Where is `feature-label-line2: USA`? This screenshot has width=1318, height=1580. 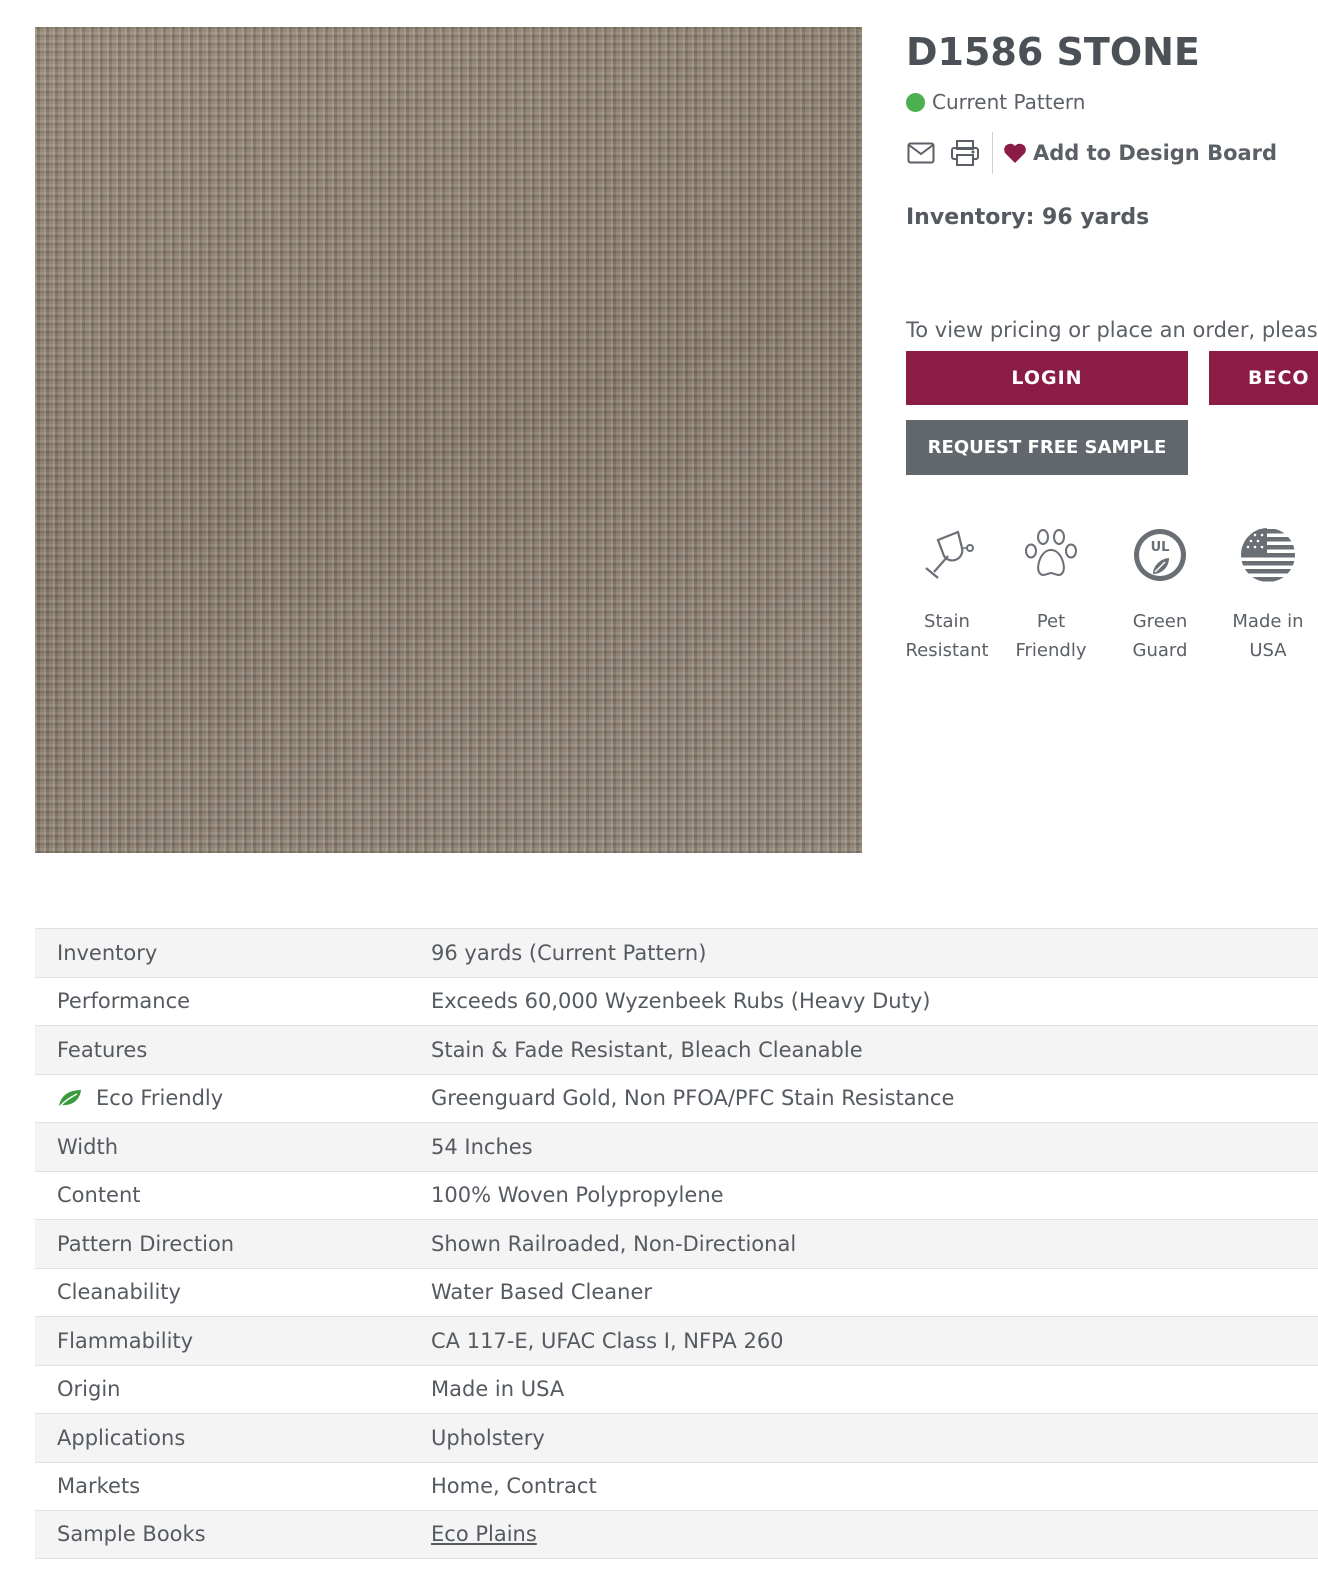
feature-label-line2: USA is located at coordinates (1268, 650).